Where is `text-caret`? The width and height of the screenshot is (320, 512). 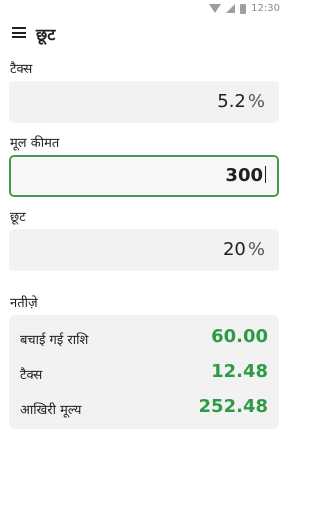
text-caret is located at coordinates (265, 174).